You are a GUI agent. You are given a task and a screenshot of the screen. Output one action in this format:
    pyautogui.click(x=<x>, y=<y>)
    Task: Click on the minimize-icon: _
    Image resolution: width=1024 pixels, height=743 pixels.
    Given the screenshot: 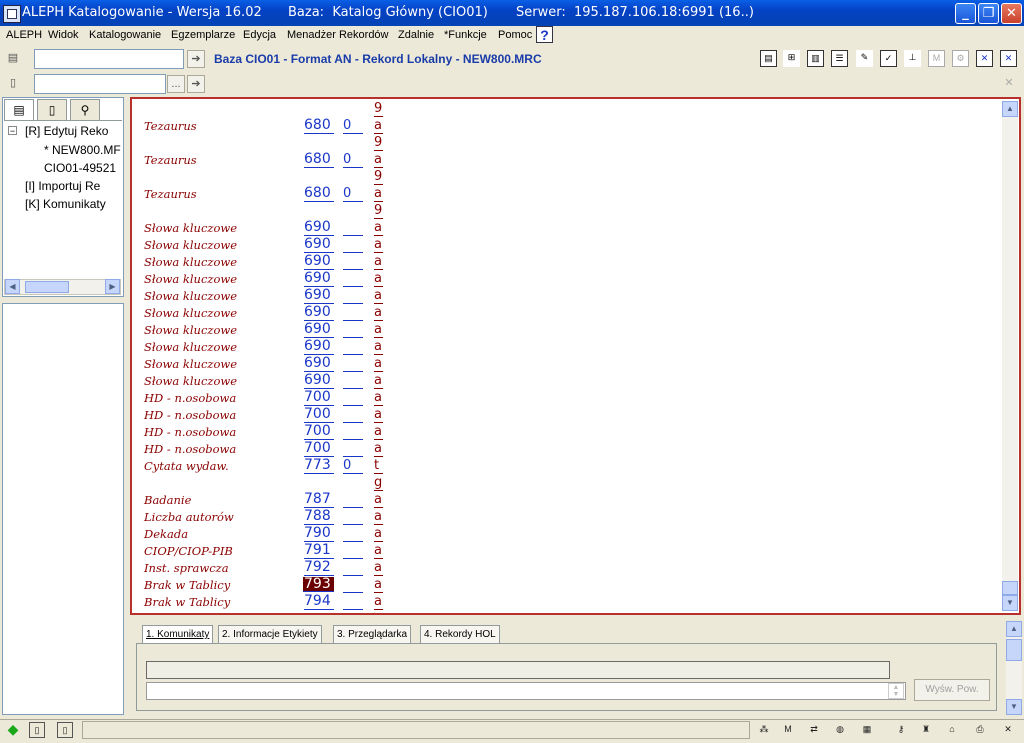 What is the action you would take?
    pyautogui.click(x=965, y=13)
    